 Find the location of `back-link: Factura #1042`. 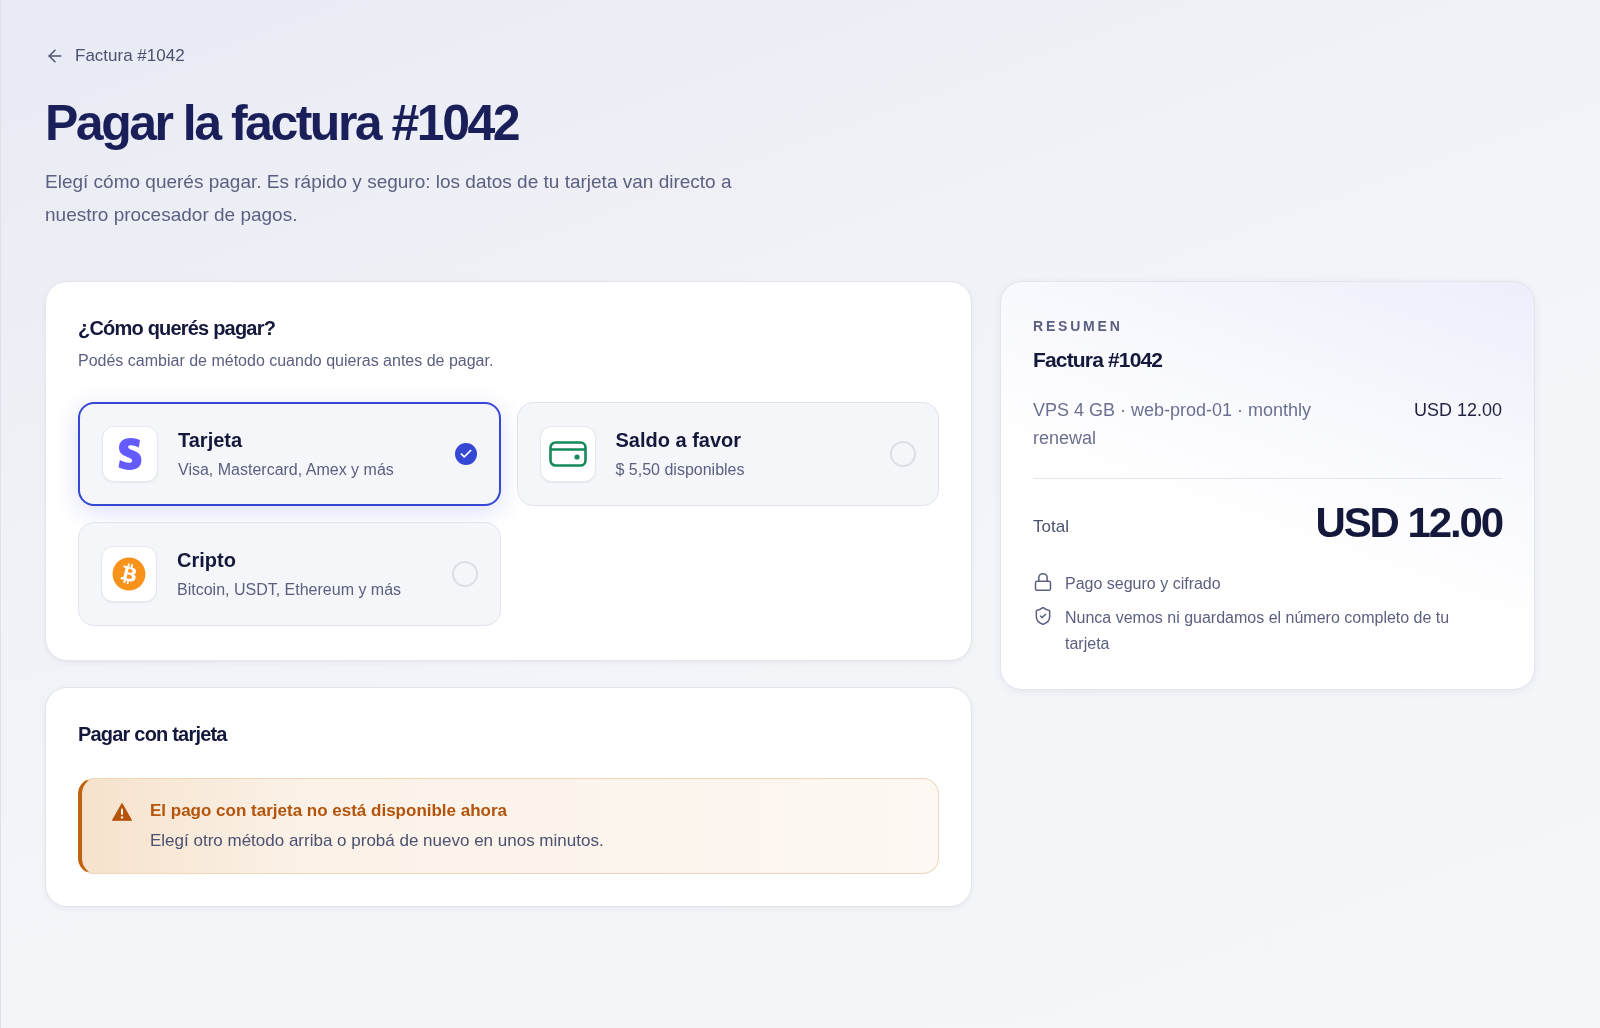

back-link: Factura #1042 is located at coordinates (115, 56).